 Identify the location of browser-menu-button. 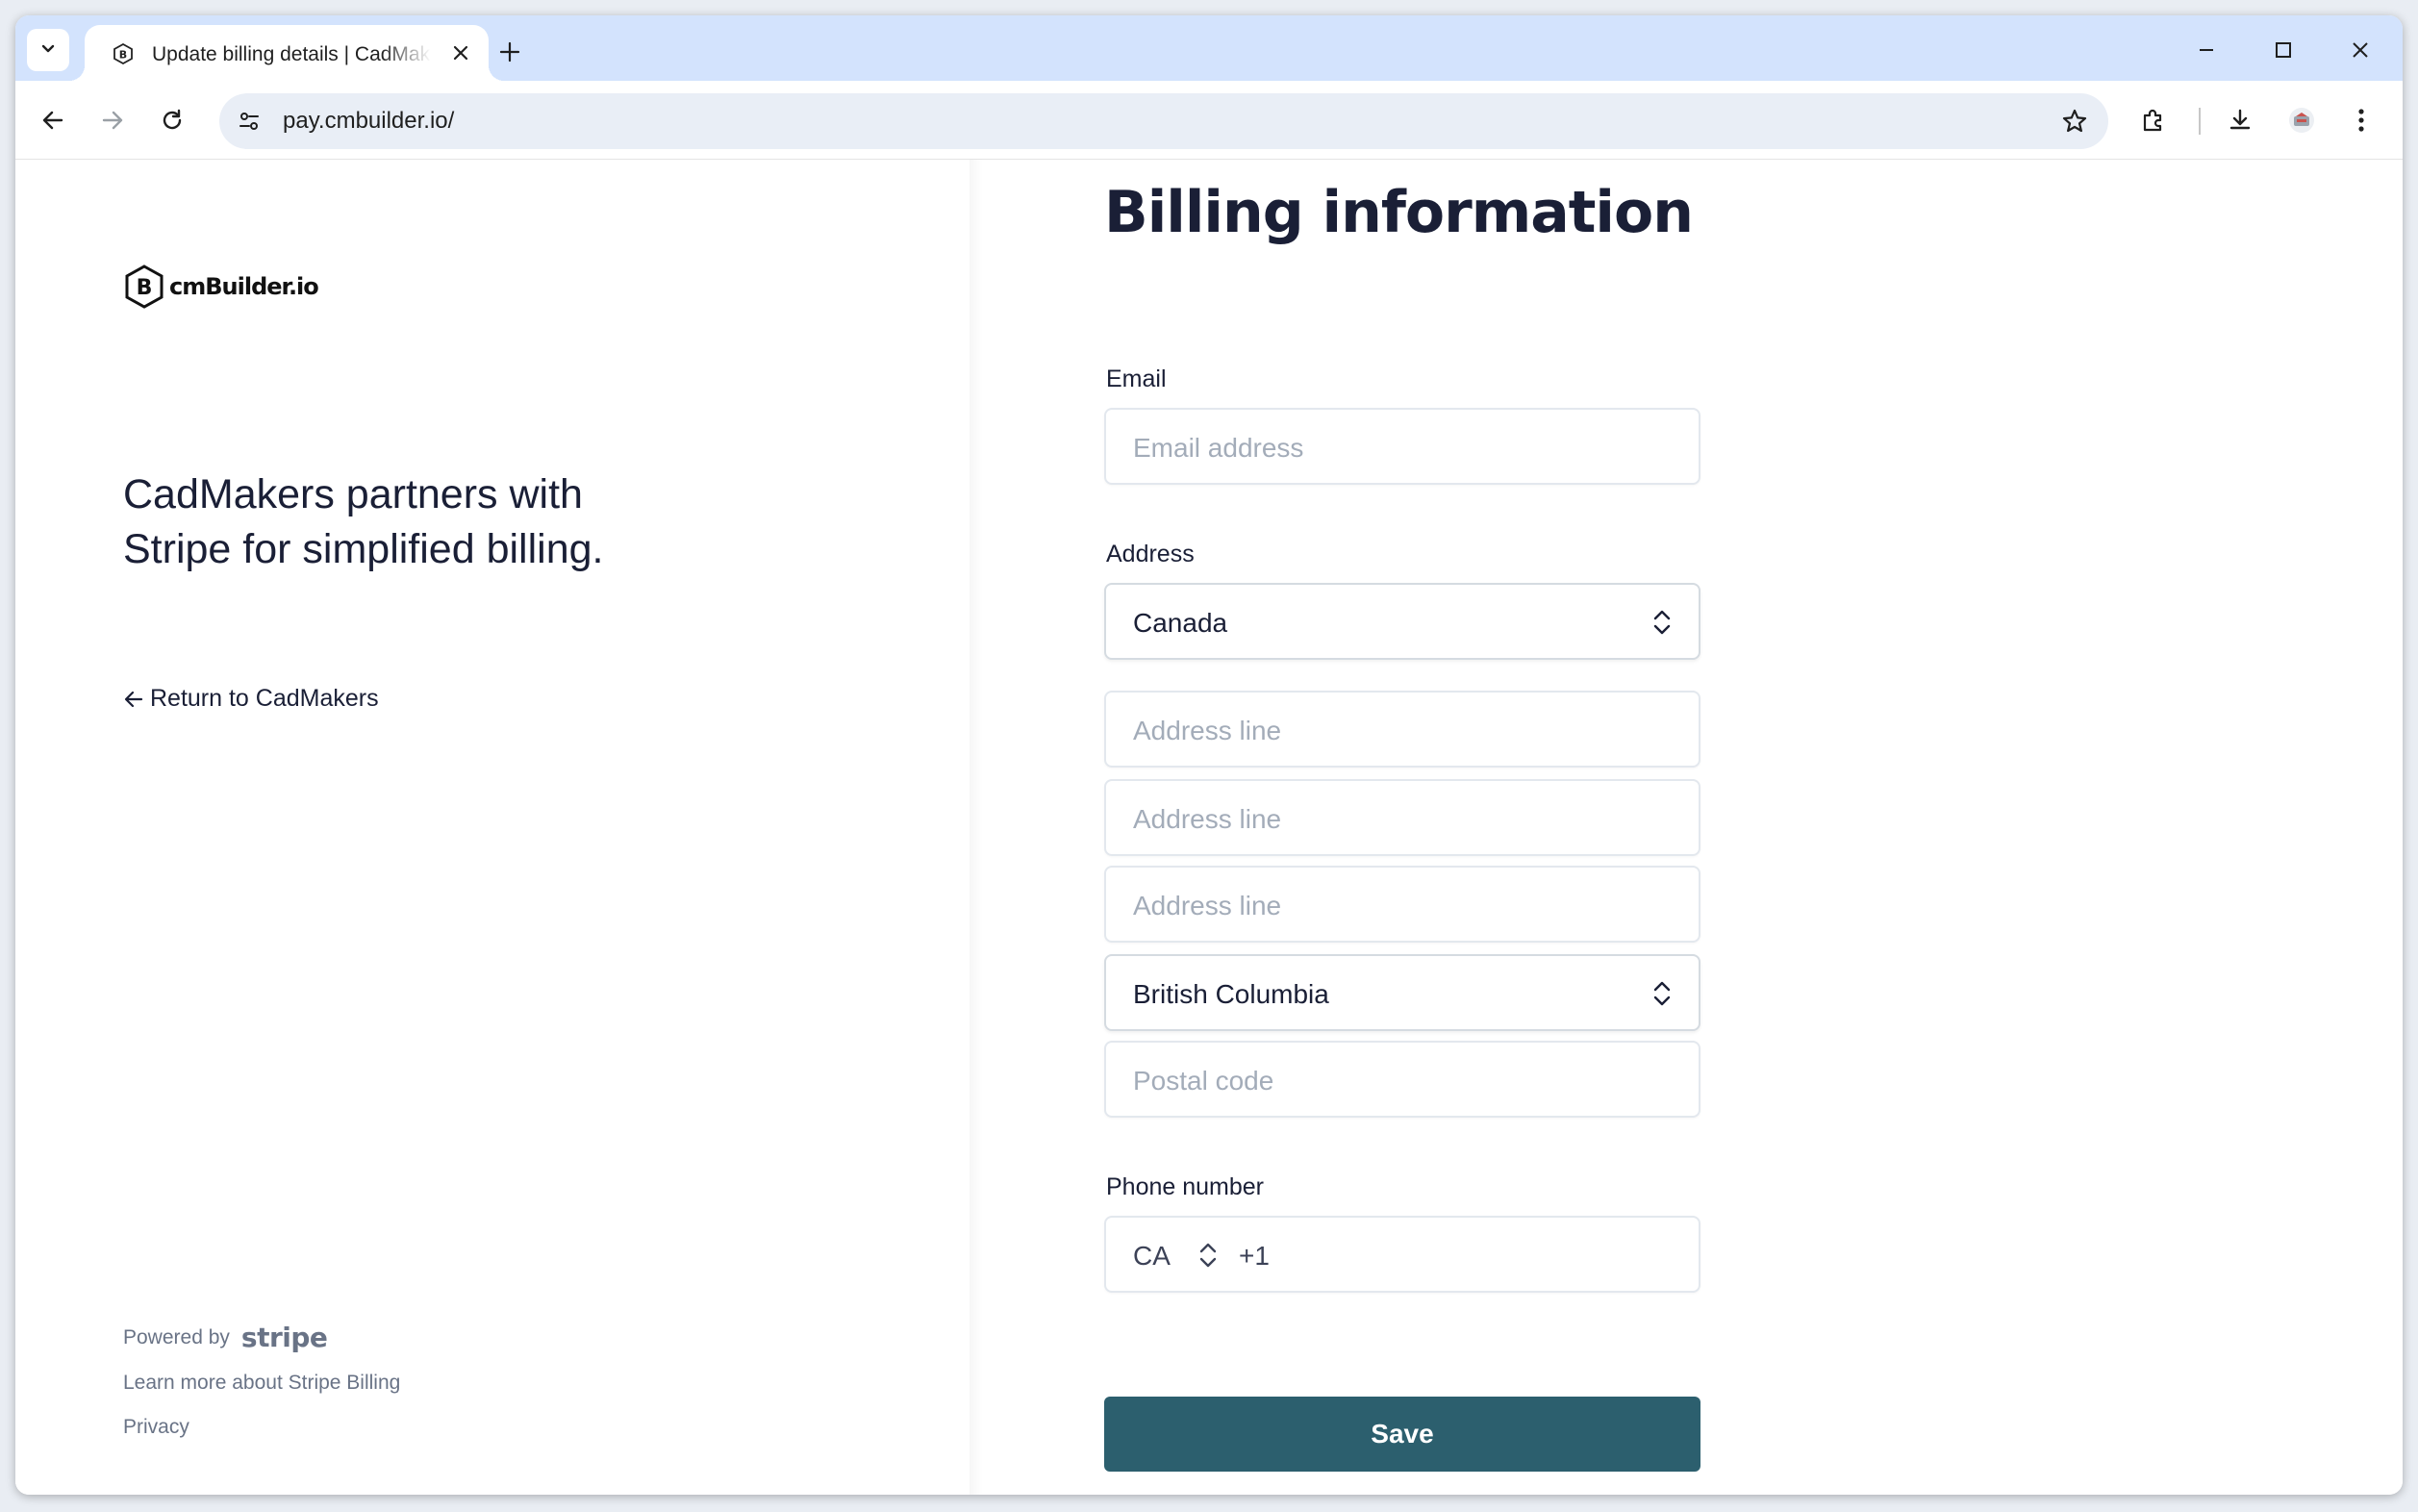
(2361, 120).